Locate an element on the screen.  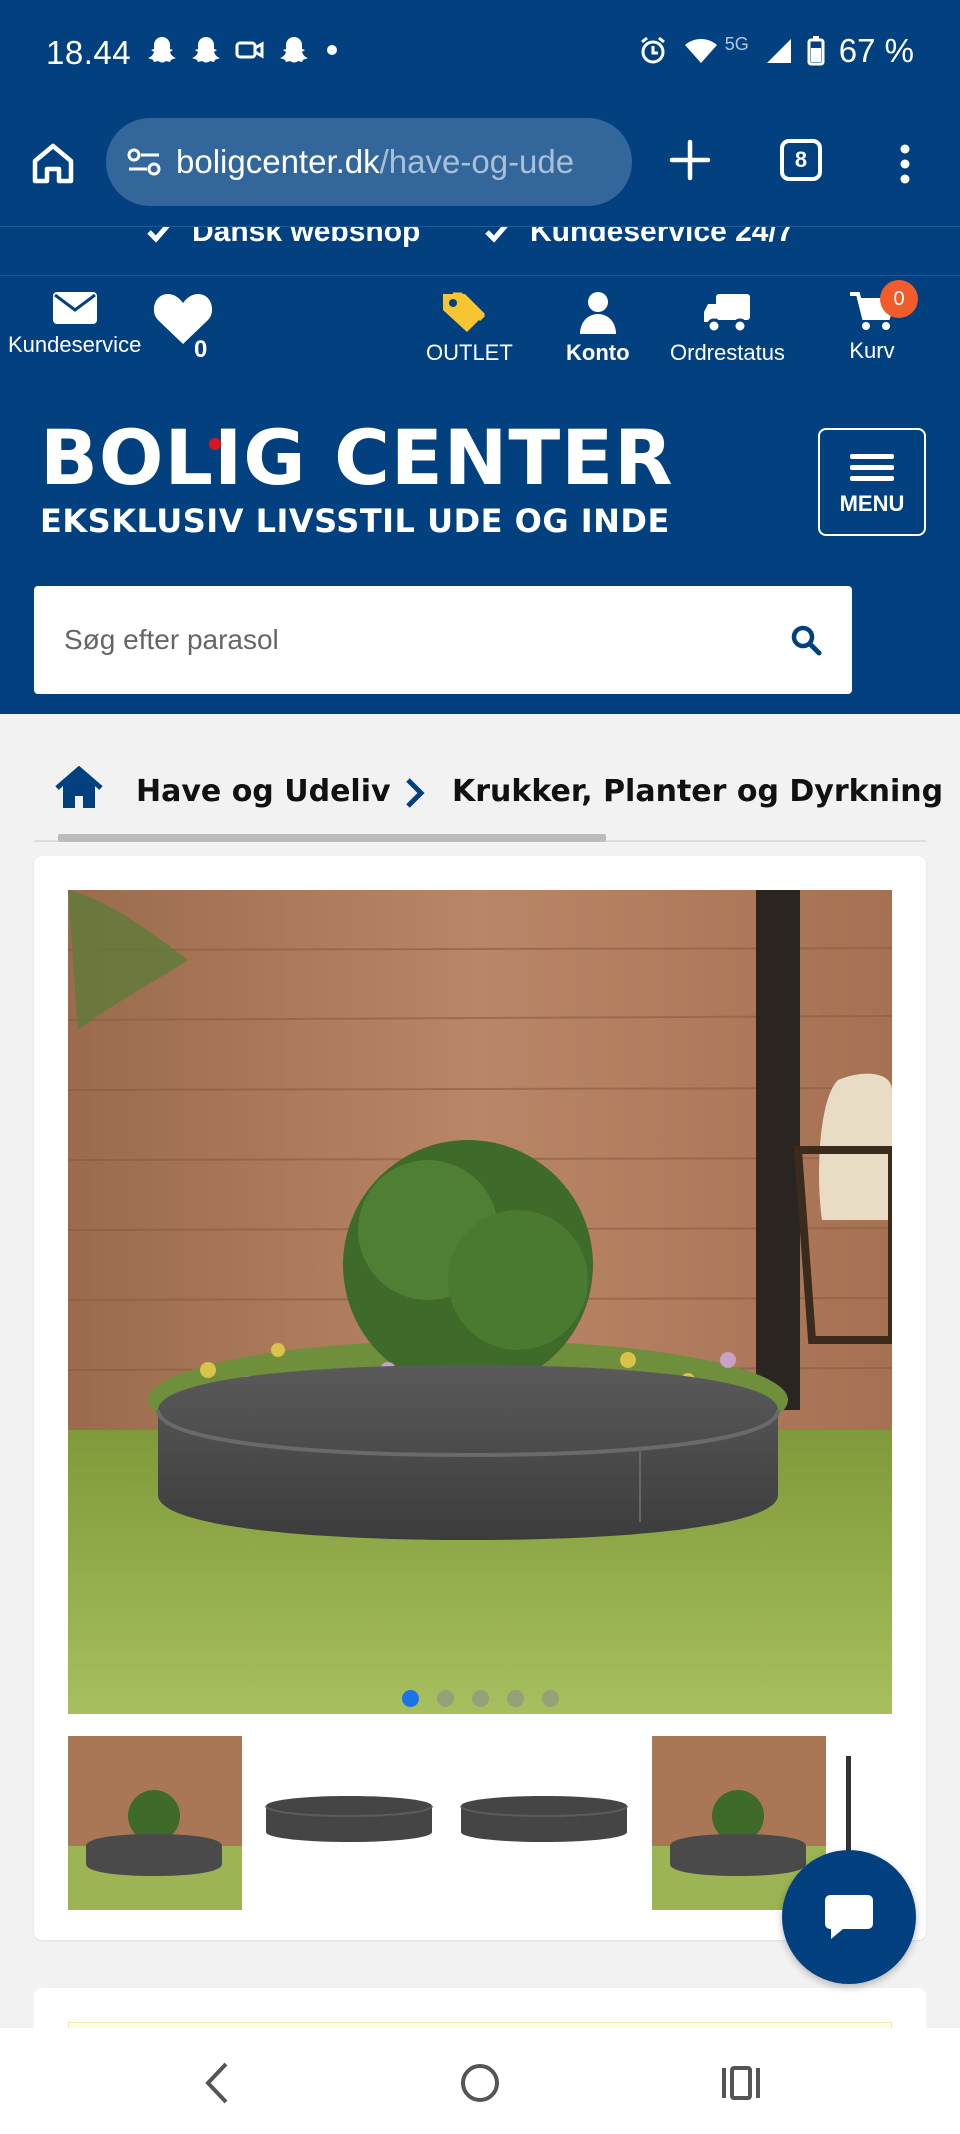
usp-item: Kundeservice 24/7 is located at coordinates (639, 237).